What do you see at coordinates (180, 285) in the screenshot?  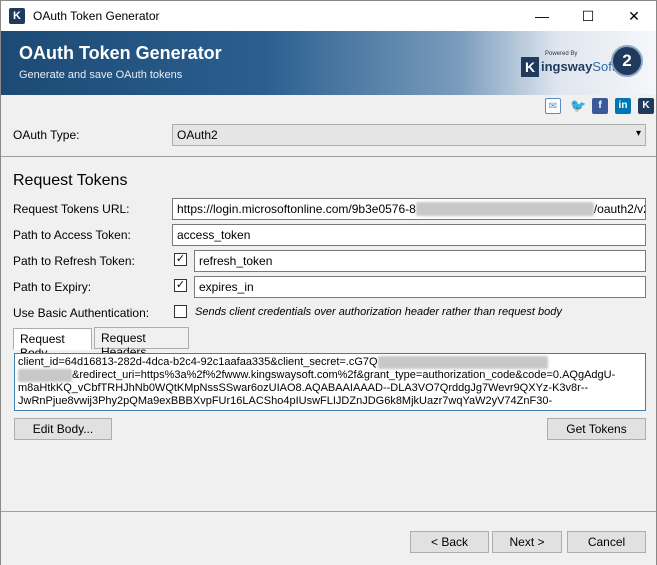 I see `expiry-checkbox: ✓` at bounding box center [180, 285].